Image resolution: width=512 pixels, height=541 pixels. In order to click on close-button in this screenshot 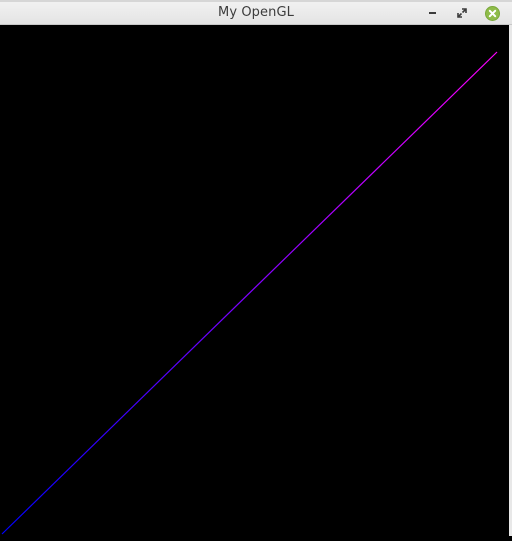, I will do `click(492, 13)`.